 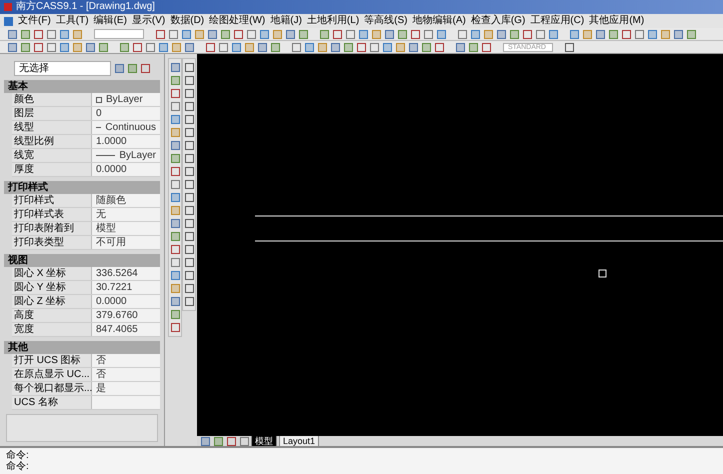 What do you see at coordinates (52, 329) in the screenshot?
I see `property-label: 宽度` at bounding box center [52, 329].